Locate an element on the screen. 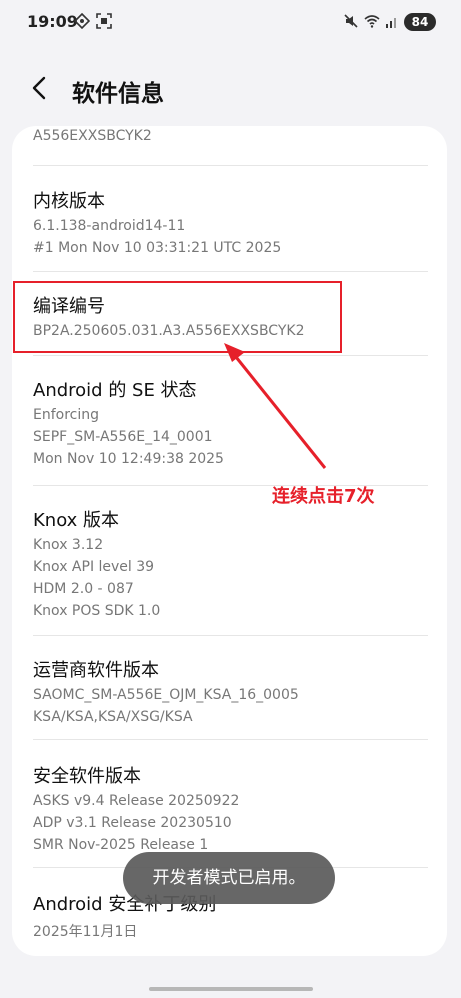 The width and height of the screenshot is (461, 998). item-title: 内核版本 is located at coordinates (69, 201).